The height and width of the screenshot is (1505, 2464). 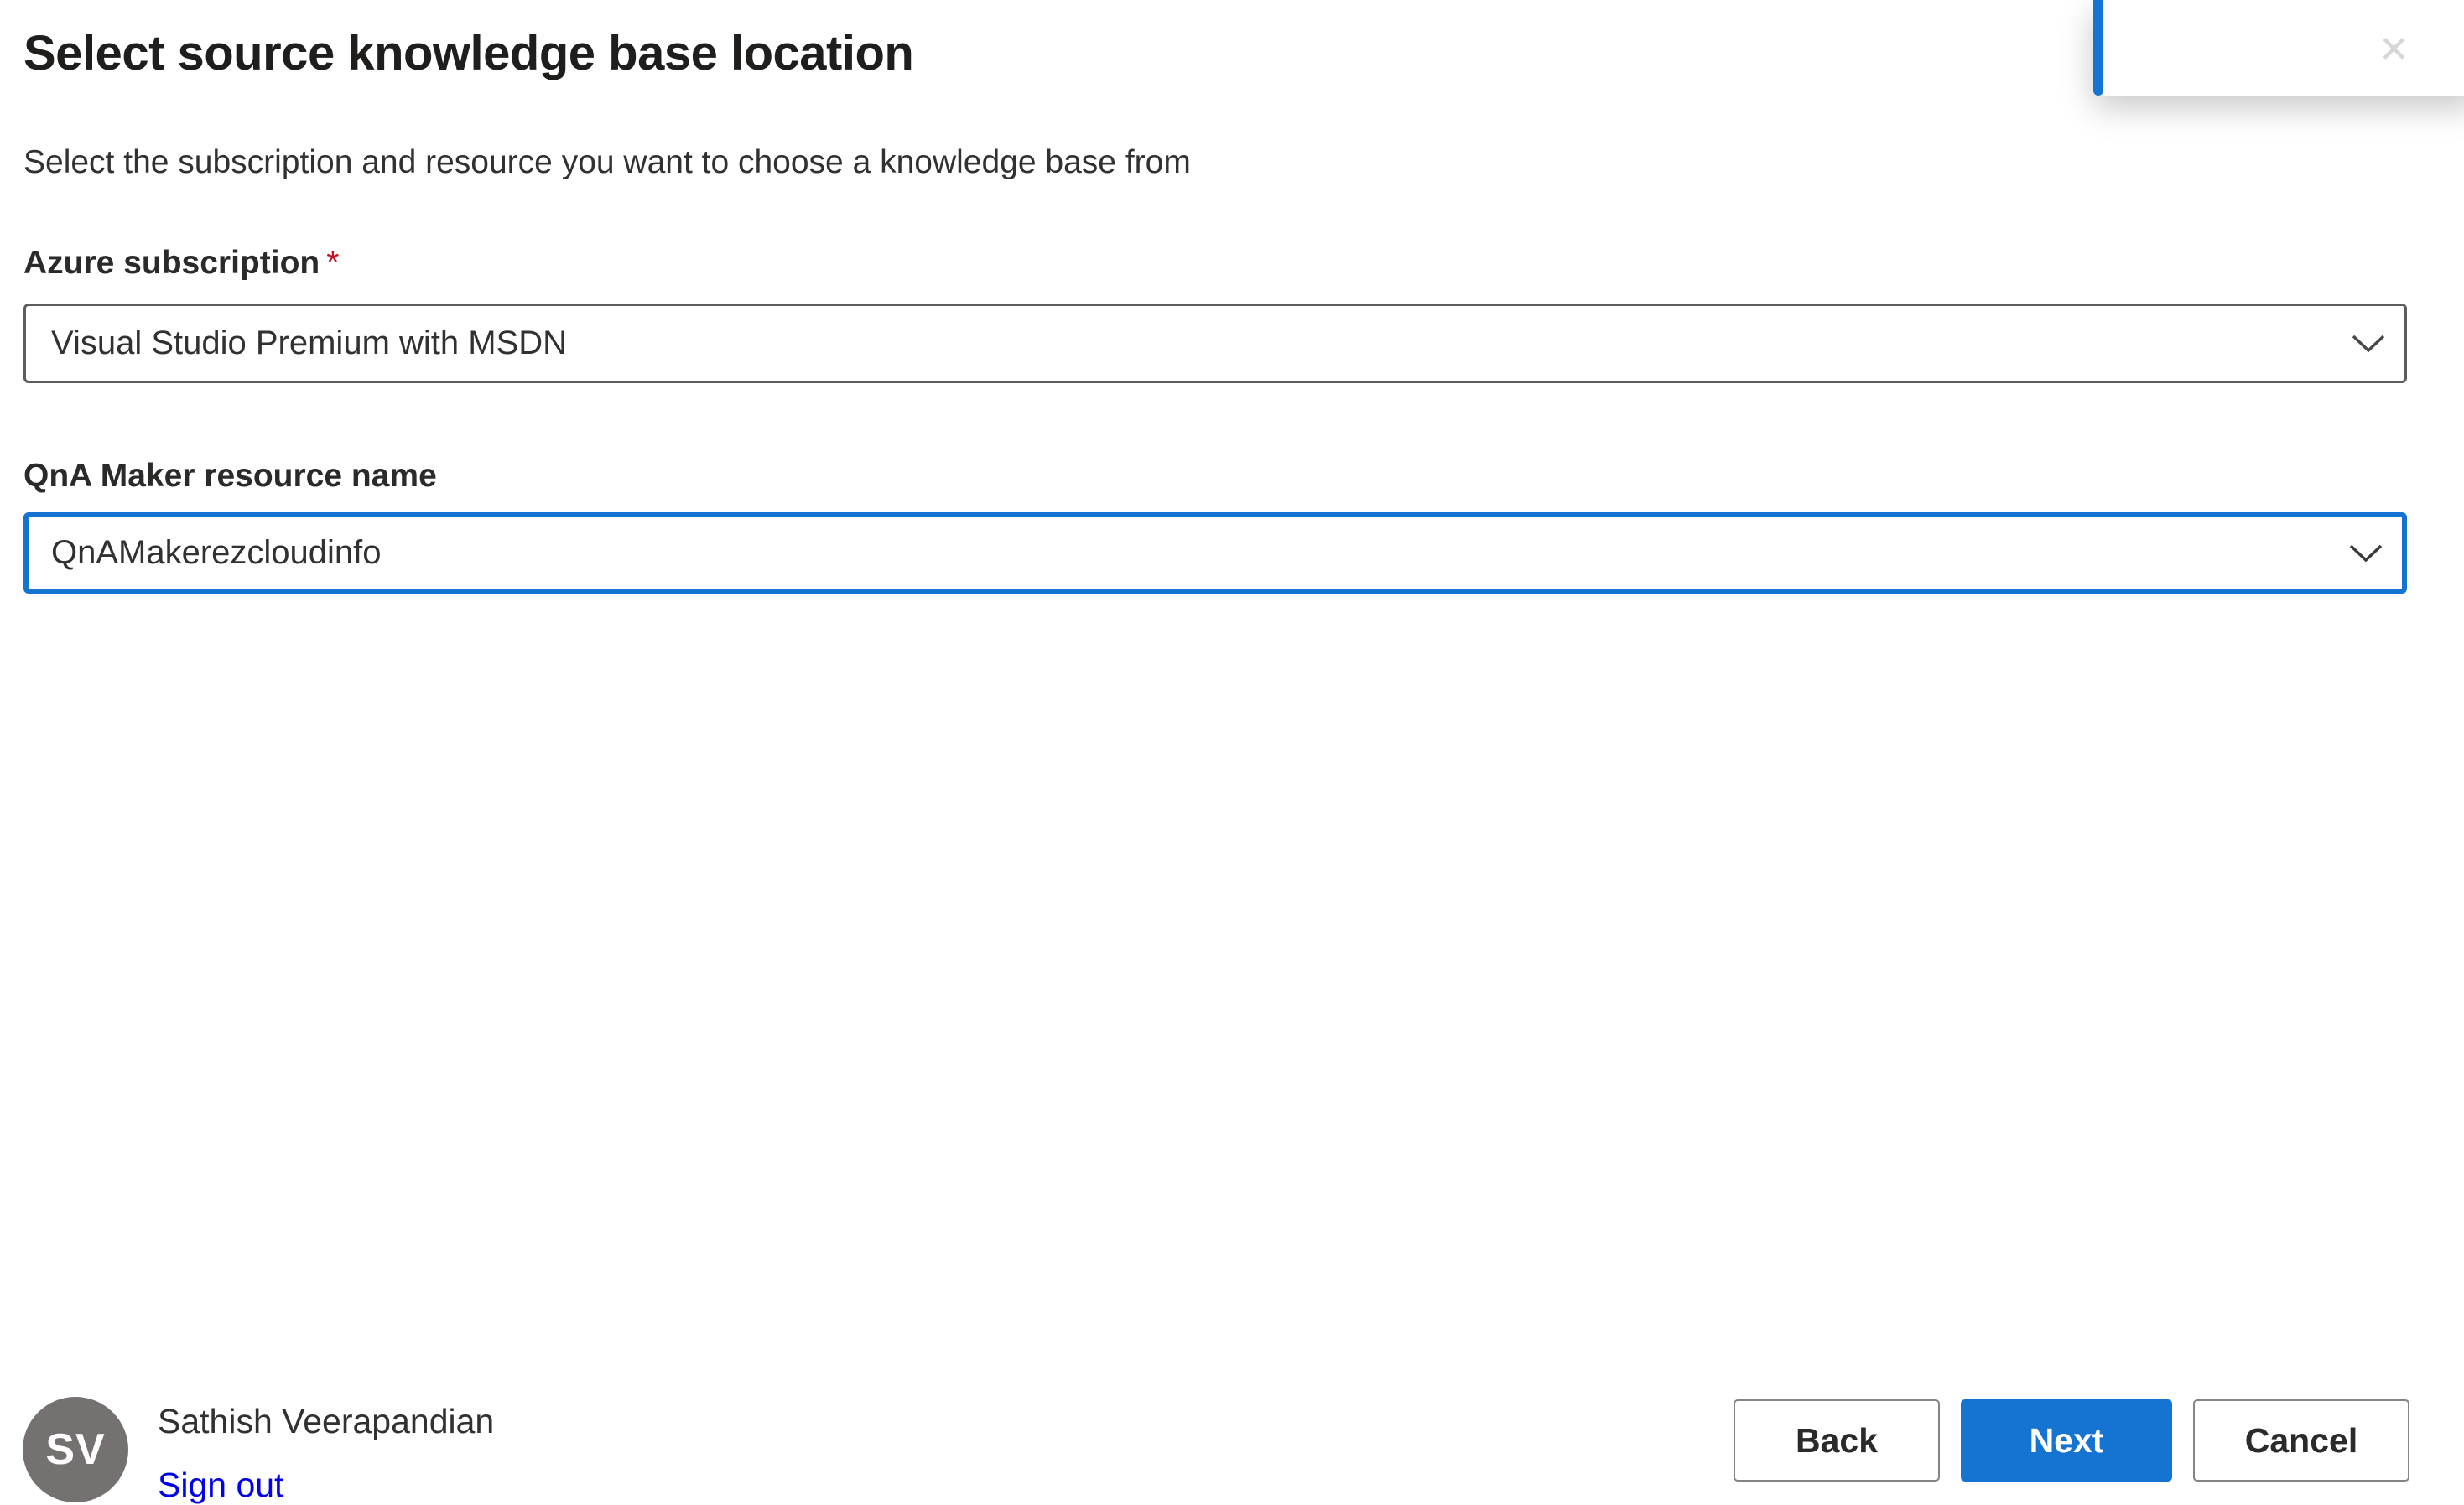 I want to click on user-name: Sathish Veerapandian, so click(x=326, y=1421).